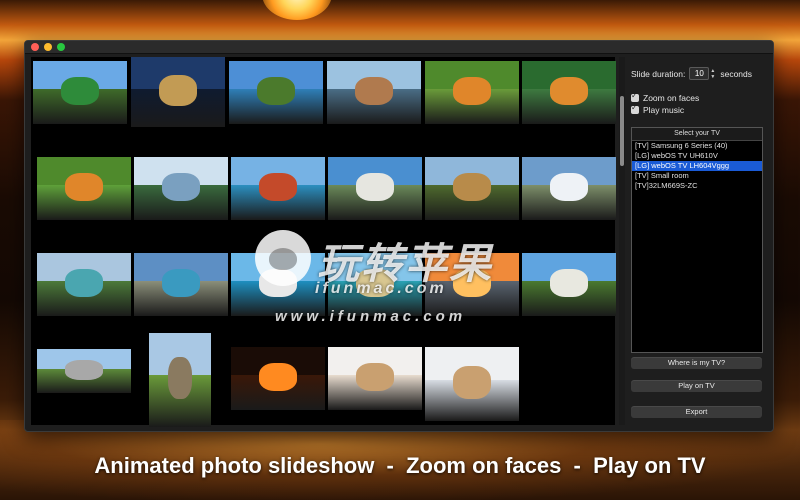  I want to click on sun-glow, so click(297, 10).